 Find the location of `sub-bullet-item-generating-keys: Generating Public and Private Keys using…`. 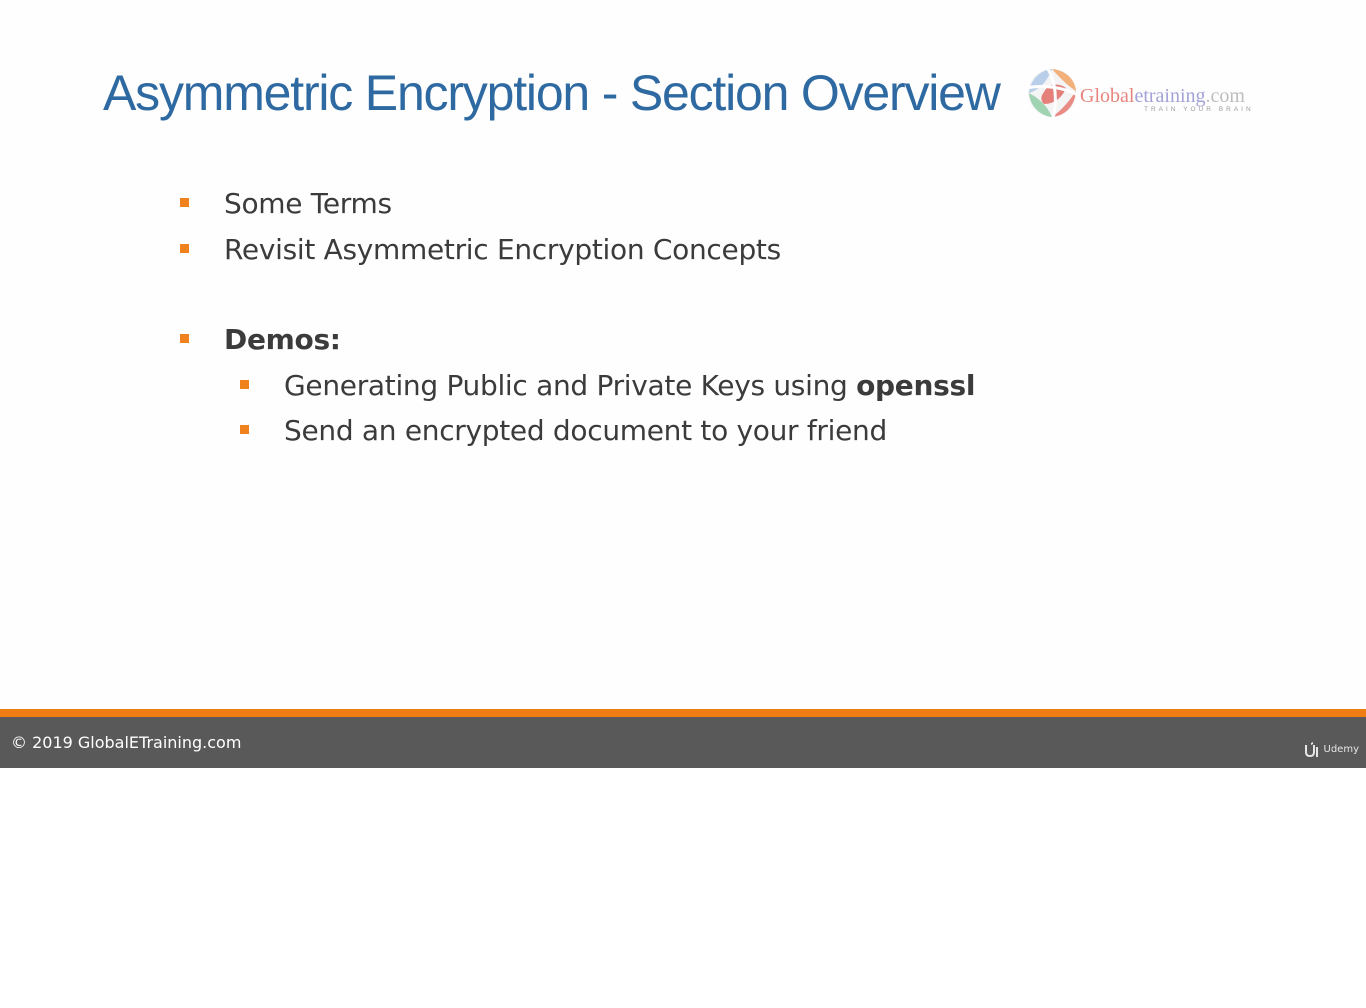

sub-bullet-item-generating-keys: Generating Public and Private Keys using… is located at coordinates (608, 385).